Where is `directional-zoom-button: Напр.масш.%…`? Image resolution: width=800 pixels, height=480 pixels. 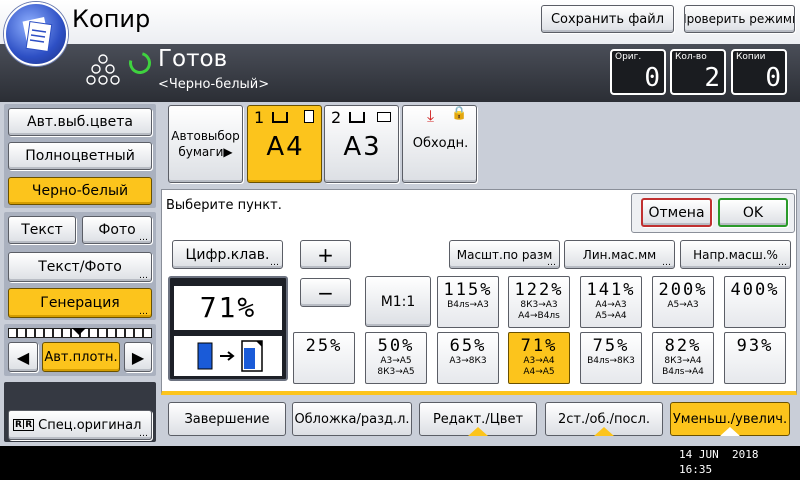
directional-zoom-button: Напр.масш.%… is located at coordinates (735, 254).